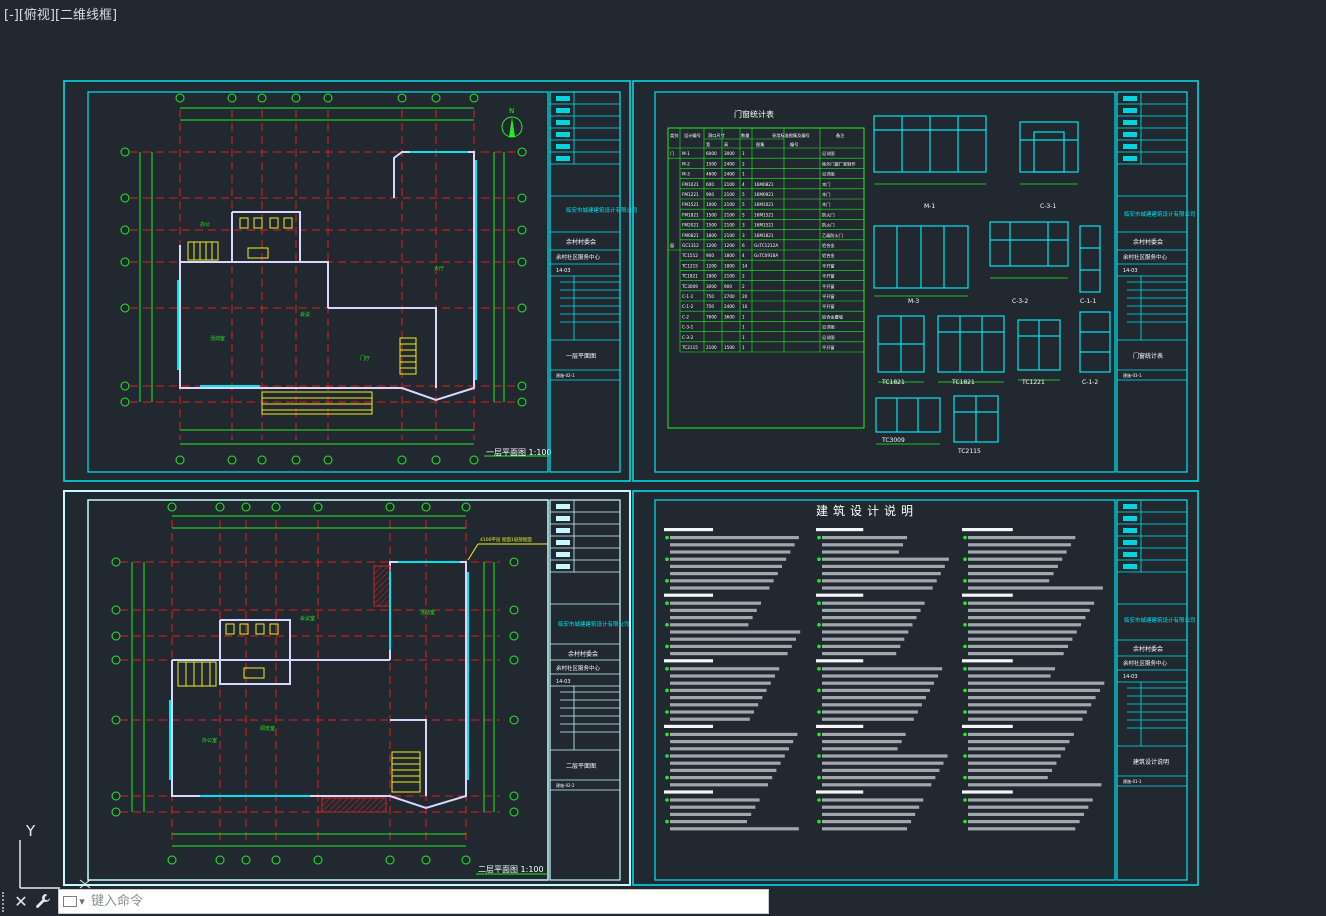 This screenshot has height=916, width=1326. Describe the element at coordinates (764, 214) in the screenshot. I see `table-cell: 16M1521` at that location.